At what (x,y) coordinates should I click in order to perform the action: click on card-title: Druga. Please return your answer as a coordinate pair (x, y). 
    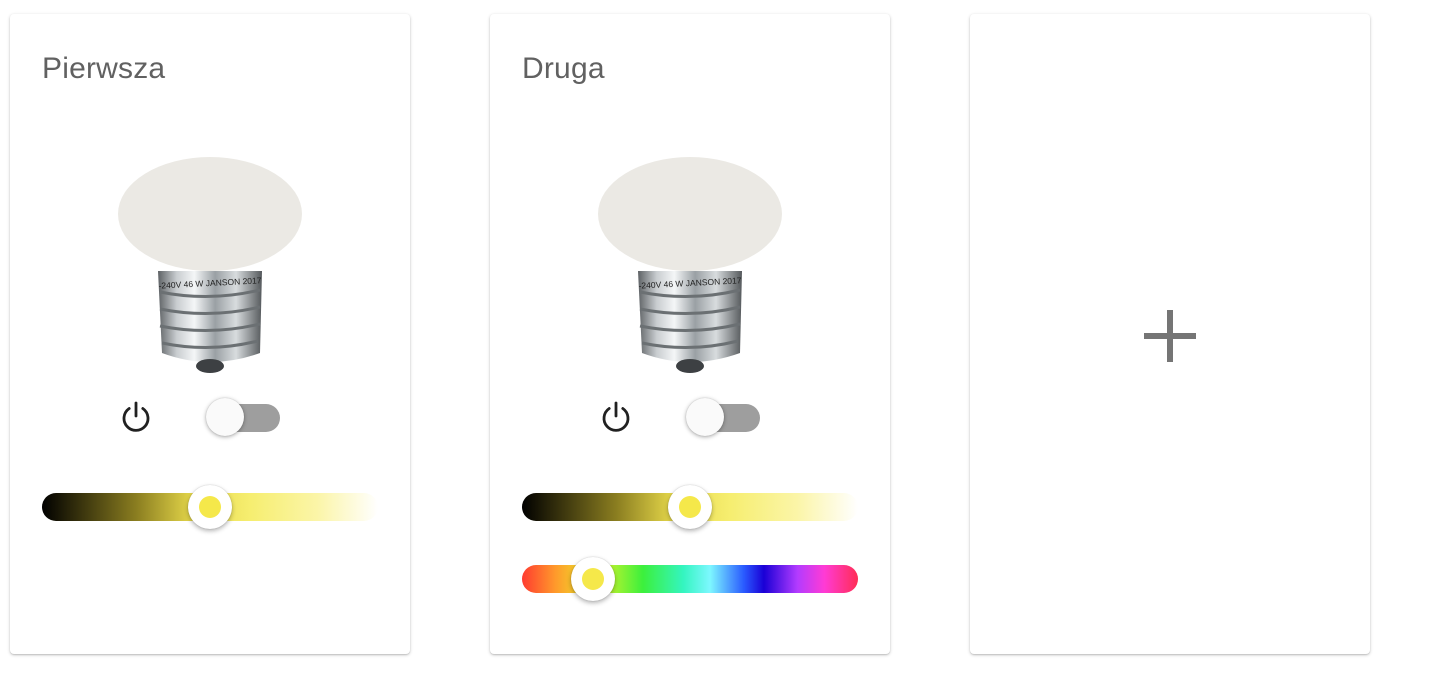
    Looking at the image, I should click on (563, 68).